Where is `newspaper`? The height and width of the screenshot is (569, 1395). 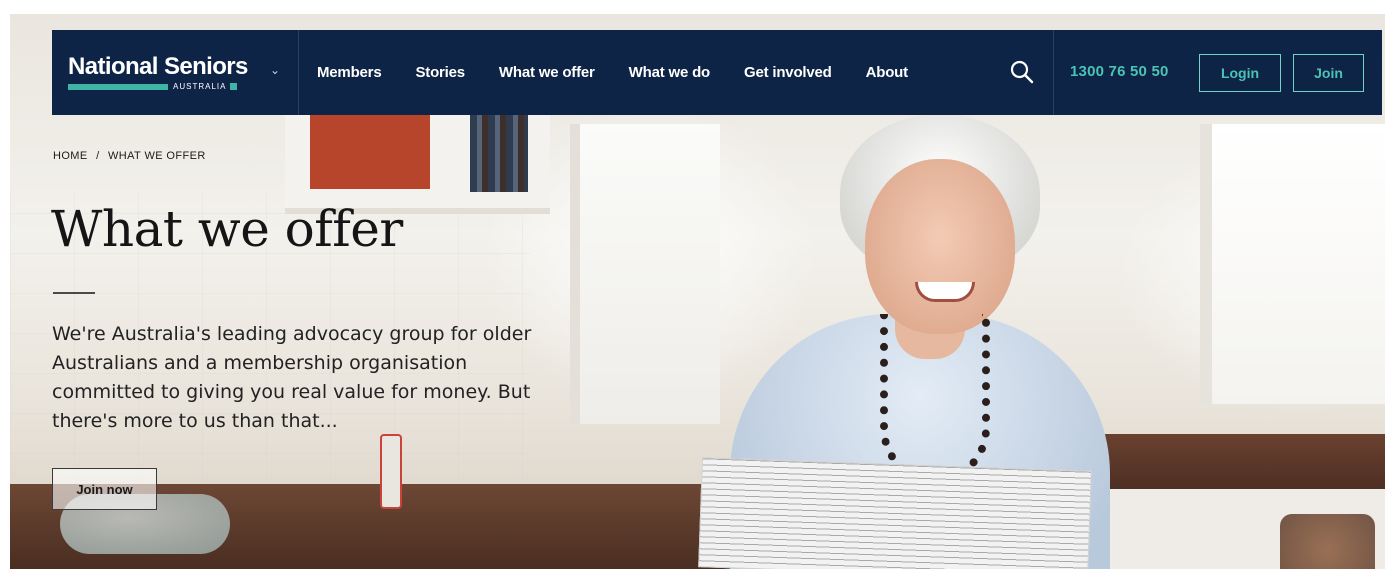
newspaper is located at coordinates (895, 513).